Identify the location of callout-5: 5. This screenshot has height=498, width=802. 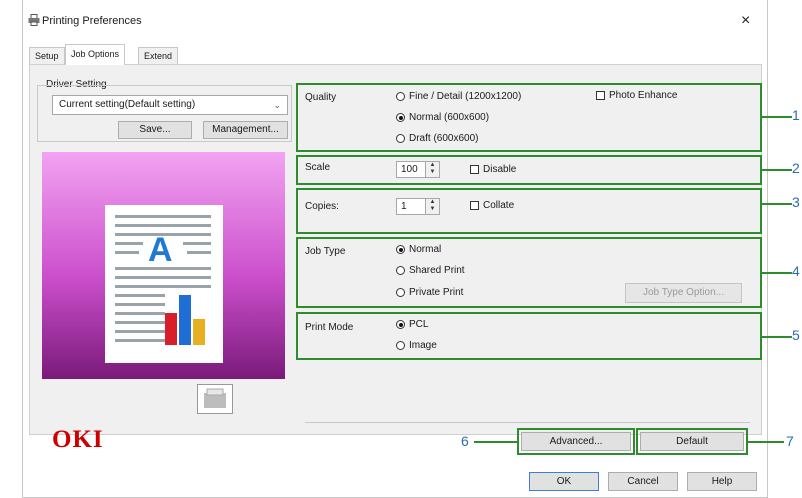
(796, 335).